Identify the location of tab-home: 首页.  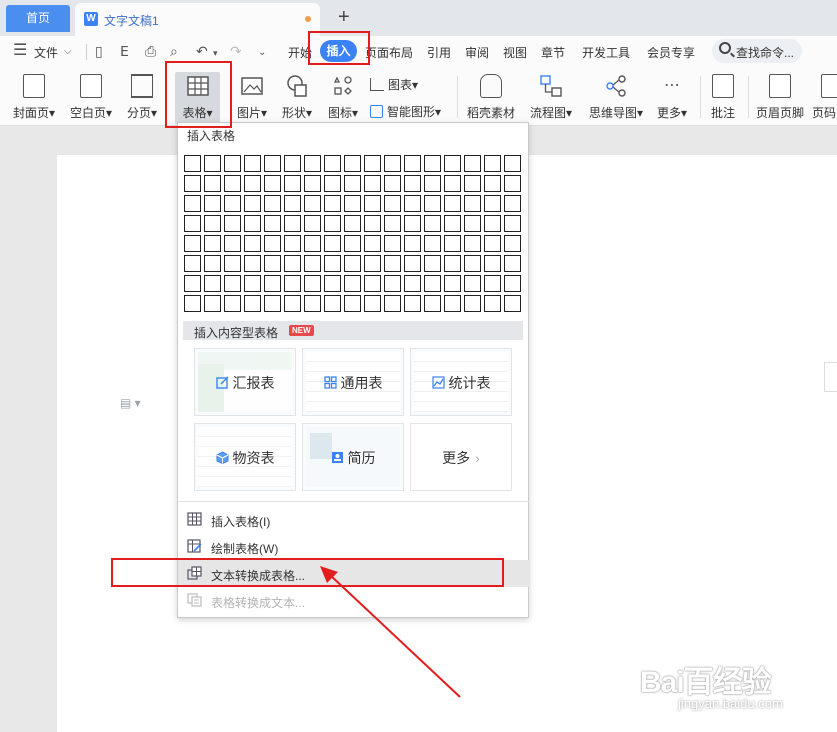
(38, 18).